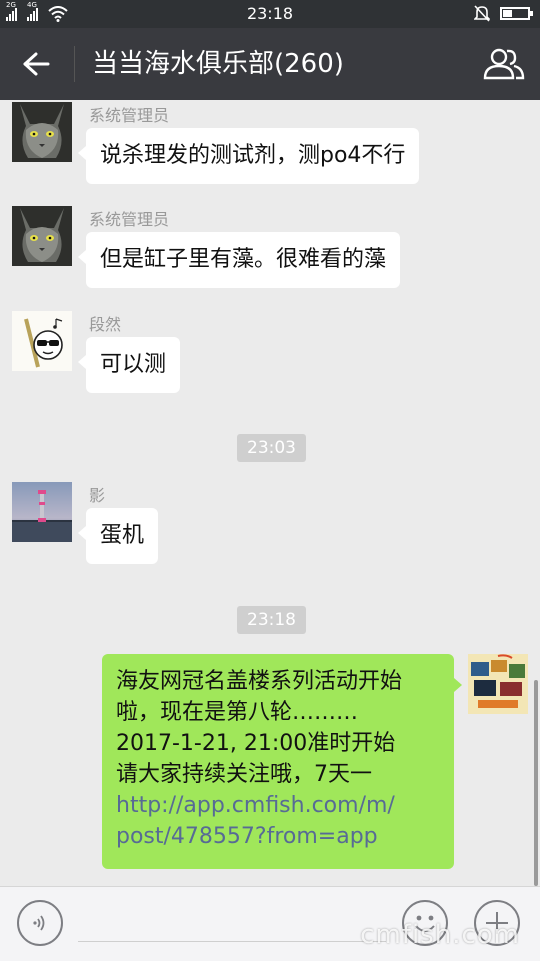  I want to click on arrow-left-icon, so click(36, 64).